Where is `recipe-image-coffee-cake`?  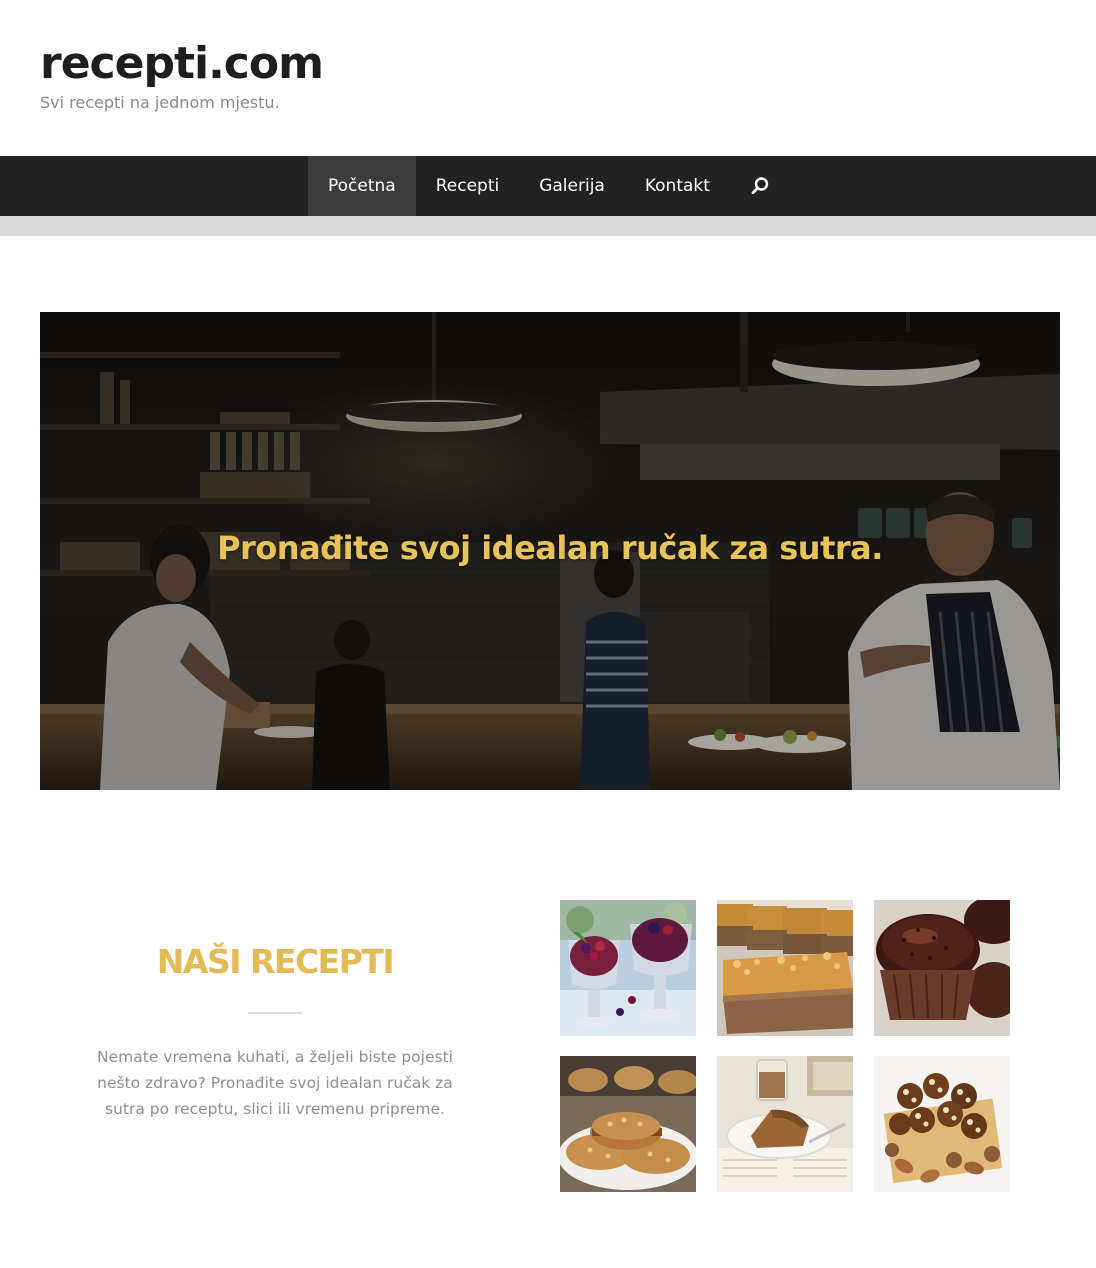 recipe-image-coffee-cake is located at coordinates (785, 1124).